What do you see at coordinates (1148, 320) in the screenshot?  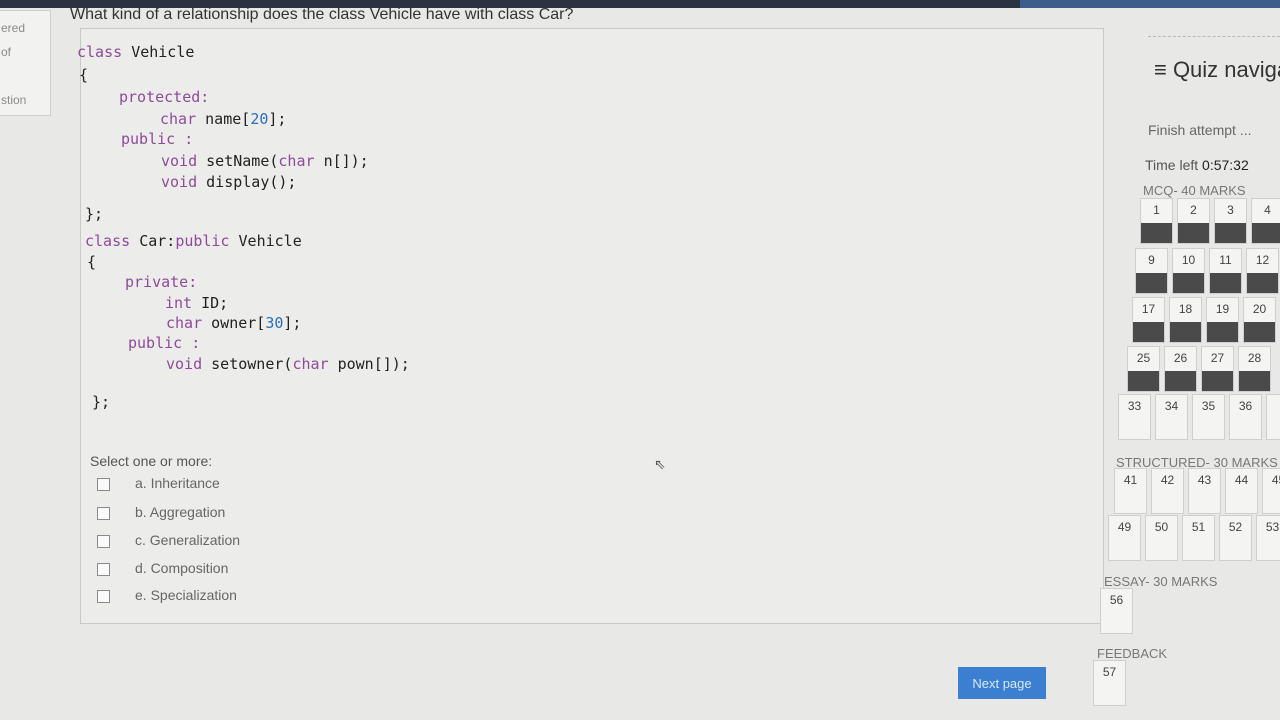 I see `question-nav-button: 17` at bounding box center [1148, 320].